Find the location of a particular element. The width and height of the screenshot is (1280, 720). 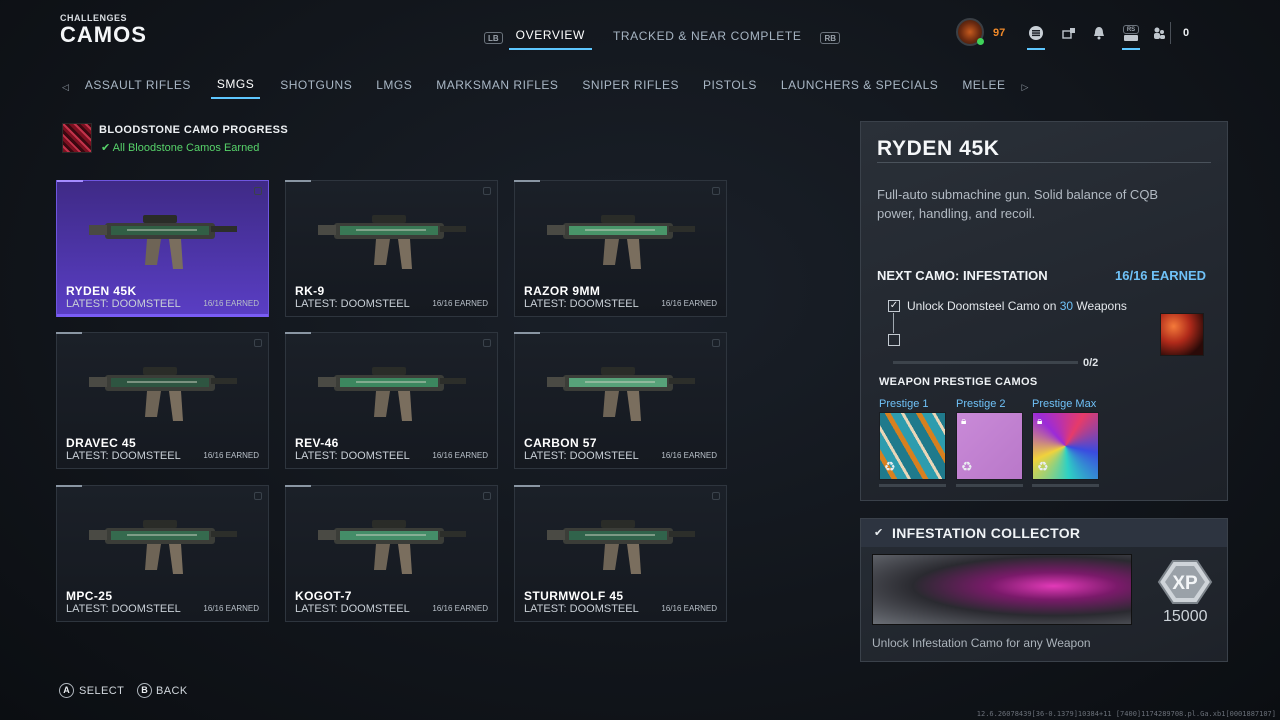

challenge-prefix: Unlock Doomsteel Camo on is located at coordinates (983, 306).